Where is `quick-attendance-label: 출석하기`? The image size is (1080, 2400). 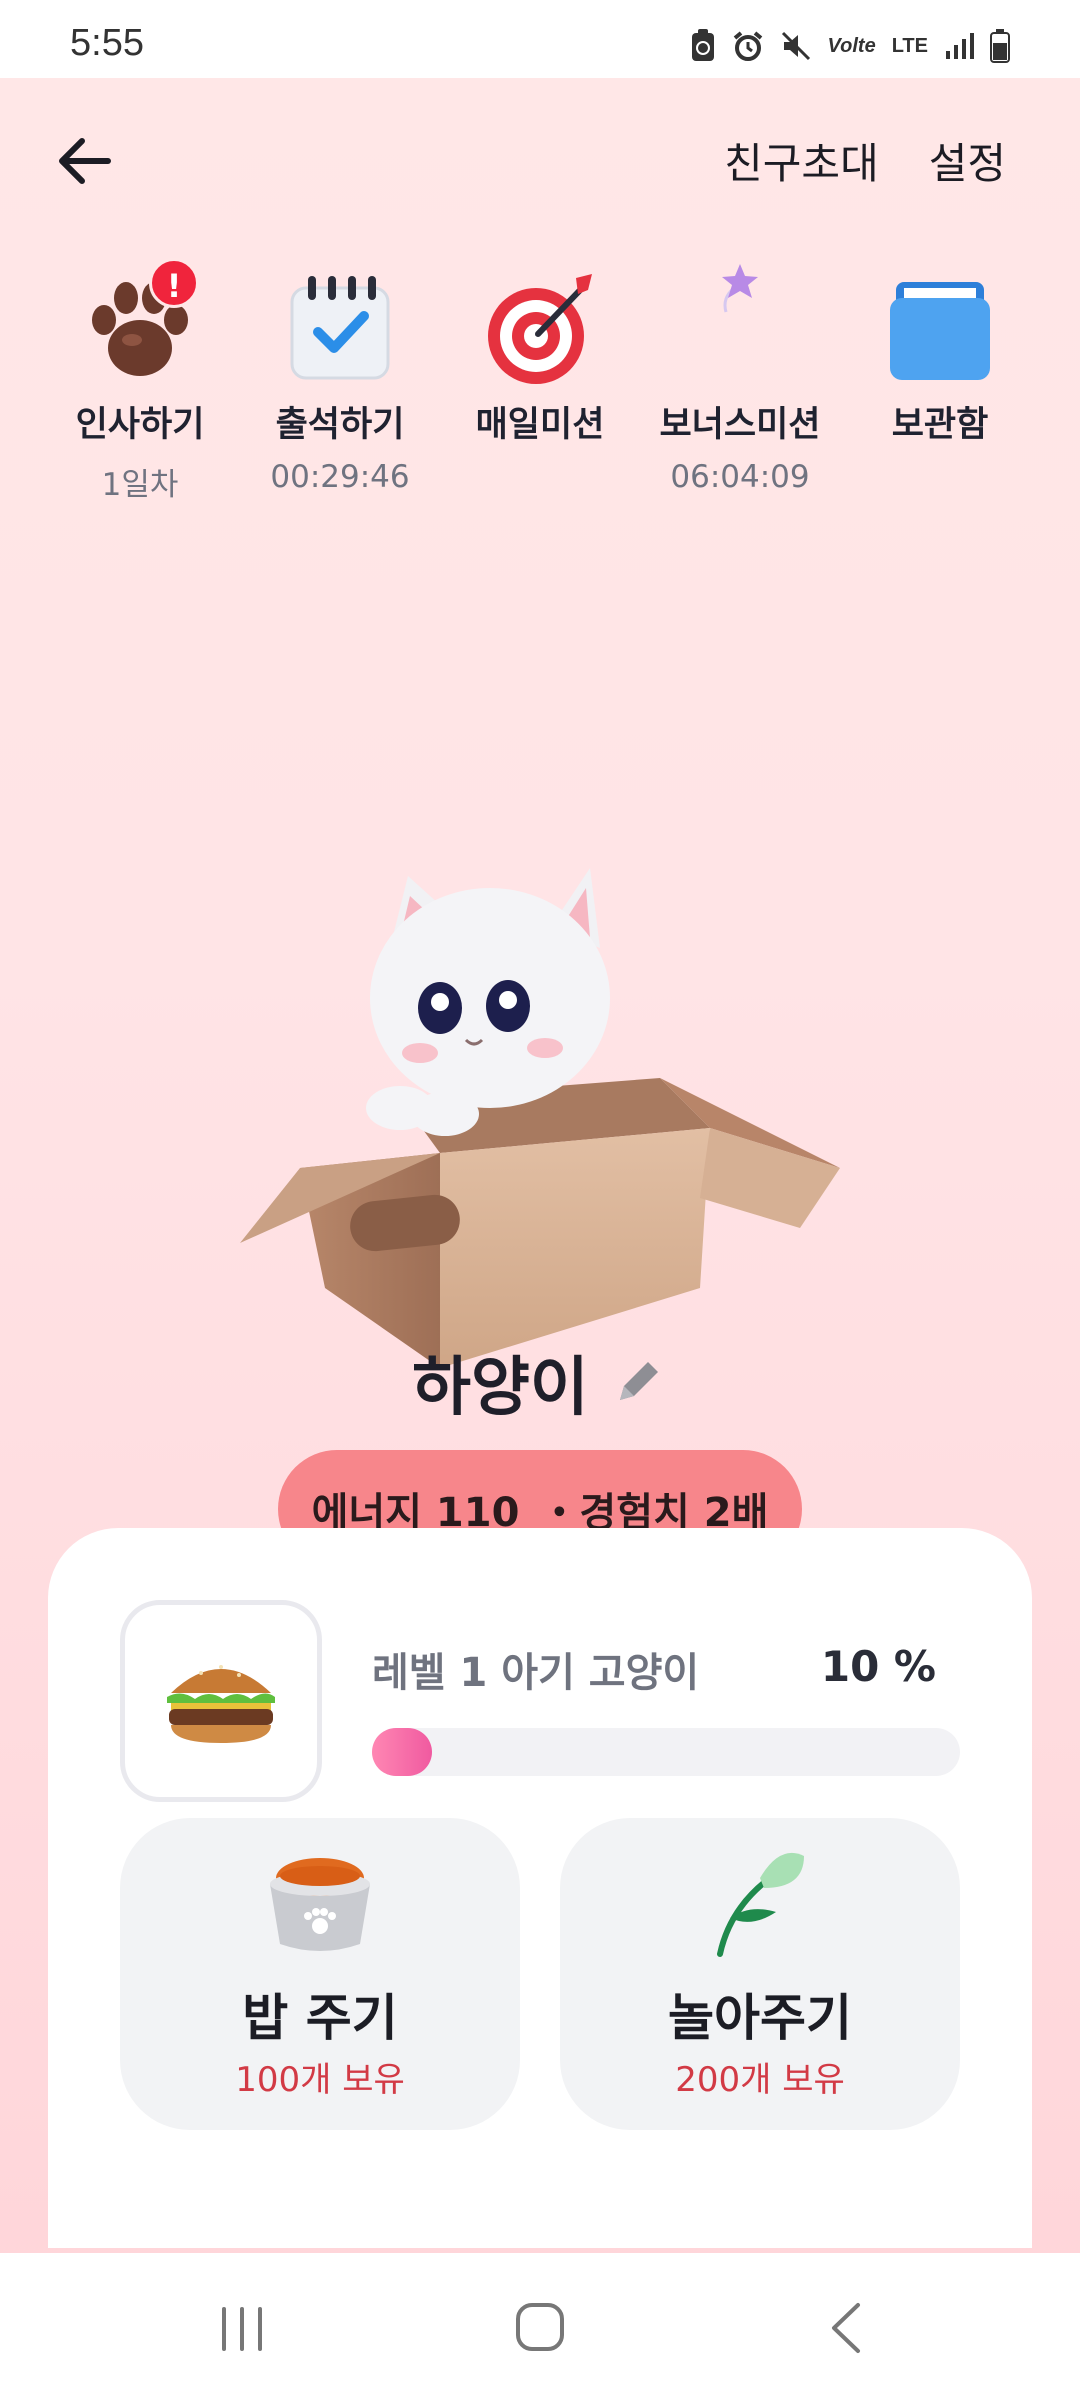 quick-attendance-label: 출석하기 is located at coordinates (340, 425).